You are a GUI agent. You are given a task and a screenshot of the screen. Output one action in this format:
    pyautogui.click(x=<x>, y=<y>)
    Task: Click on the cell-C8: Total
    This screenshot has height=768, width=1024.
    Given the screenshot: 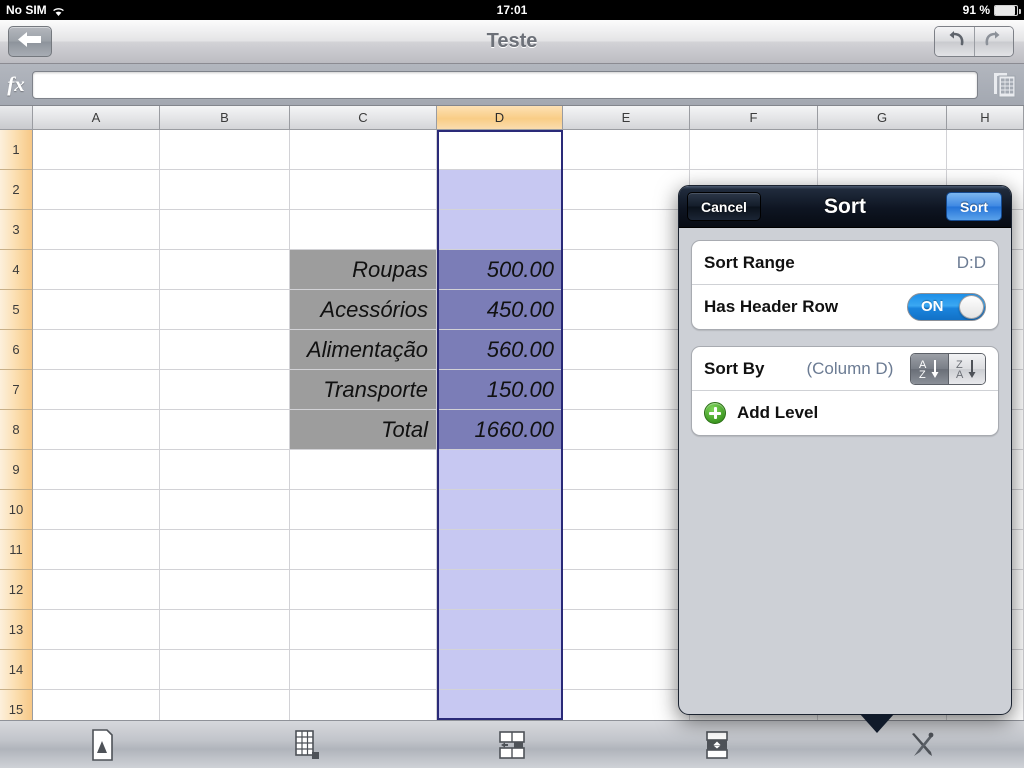 What is the action you would take?
    pyautogui.click(x=363, y=430)
    